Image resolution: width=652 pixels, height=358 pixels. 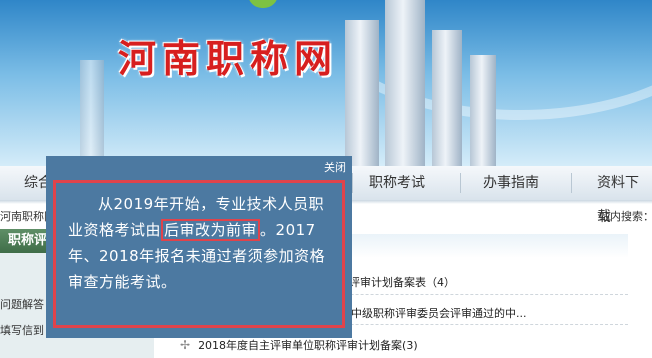 I want to click on list-item: ✢ 2018年度自主评审单位职称评审计划备案(3), so click(x=299, y=345).